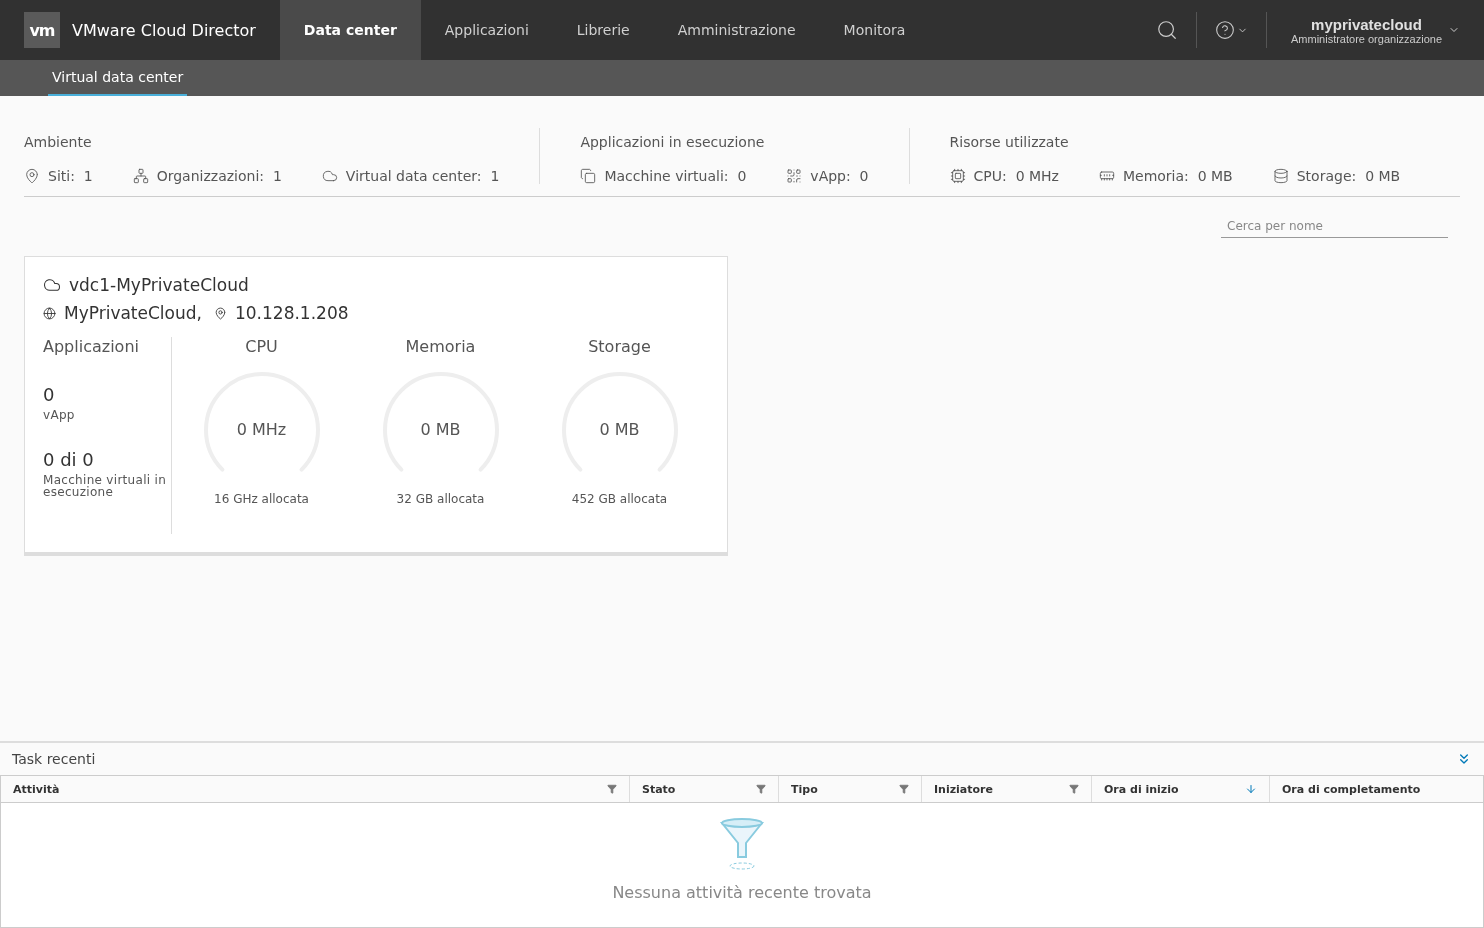 The image size is (1484, 928). Describe the element at coordinates (1225, 30) in the screenshot. I see `help-icon` at that location.